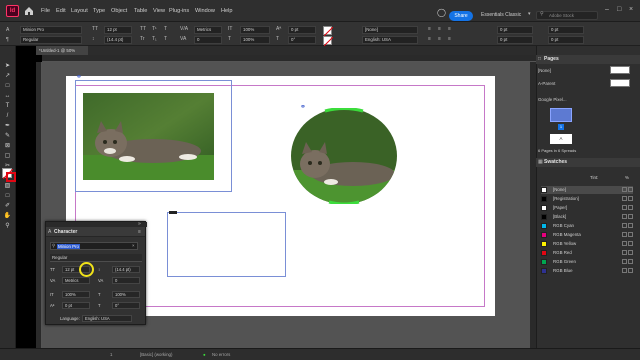 The height and width of the screenshot is (360, 640). Describe the element at coordinates (94, 246) in the screenshot. I see `panel-font-field: ⚲ Minion Pro ×` at that location.